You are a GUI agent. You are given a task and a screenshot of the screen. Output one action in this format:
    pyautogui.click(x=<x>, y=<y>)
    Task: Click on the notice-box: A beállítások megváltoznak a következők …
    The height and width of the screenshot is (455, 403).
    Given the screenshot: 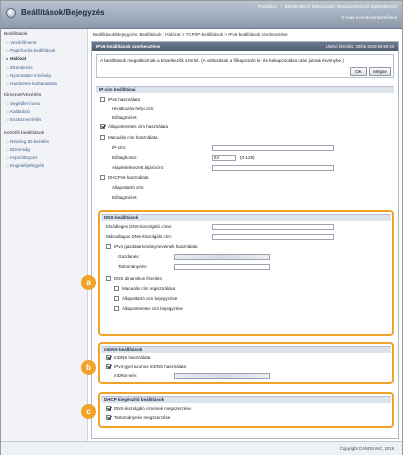 What is the action you would take?
    pyautogui.click(x=245, y=66)
    